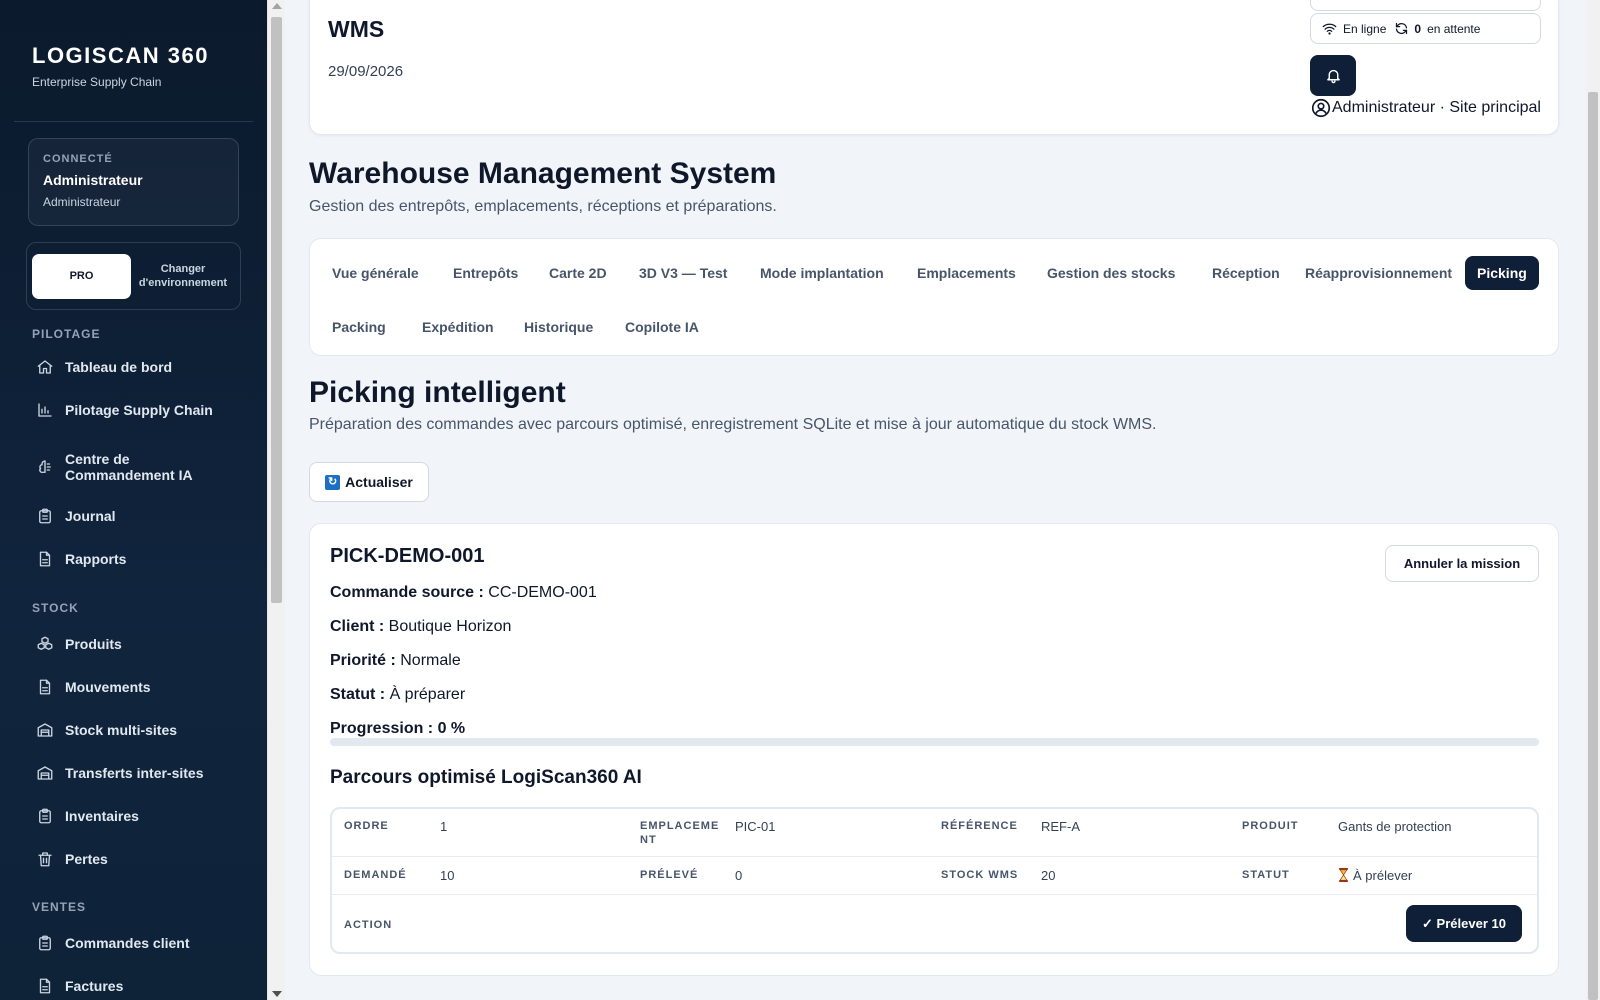 Image resolution: width=1600 pixels, height=1000 pixels. Describe the element at coordinates (82, 202) in the screenshot. I see `user-card-role: Administrateur` at that location.